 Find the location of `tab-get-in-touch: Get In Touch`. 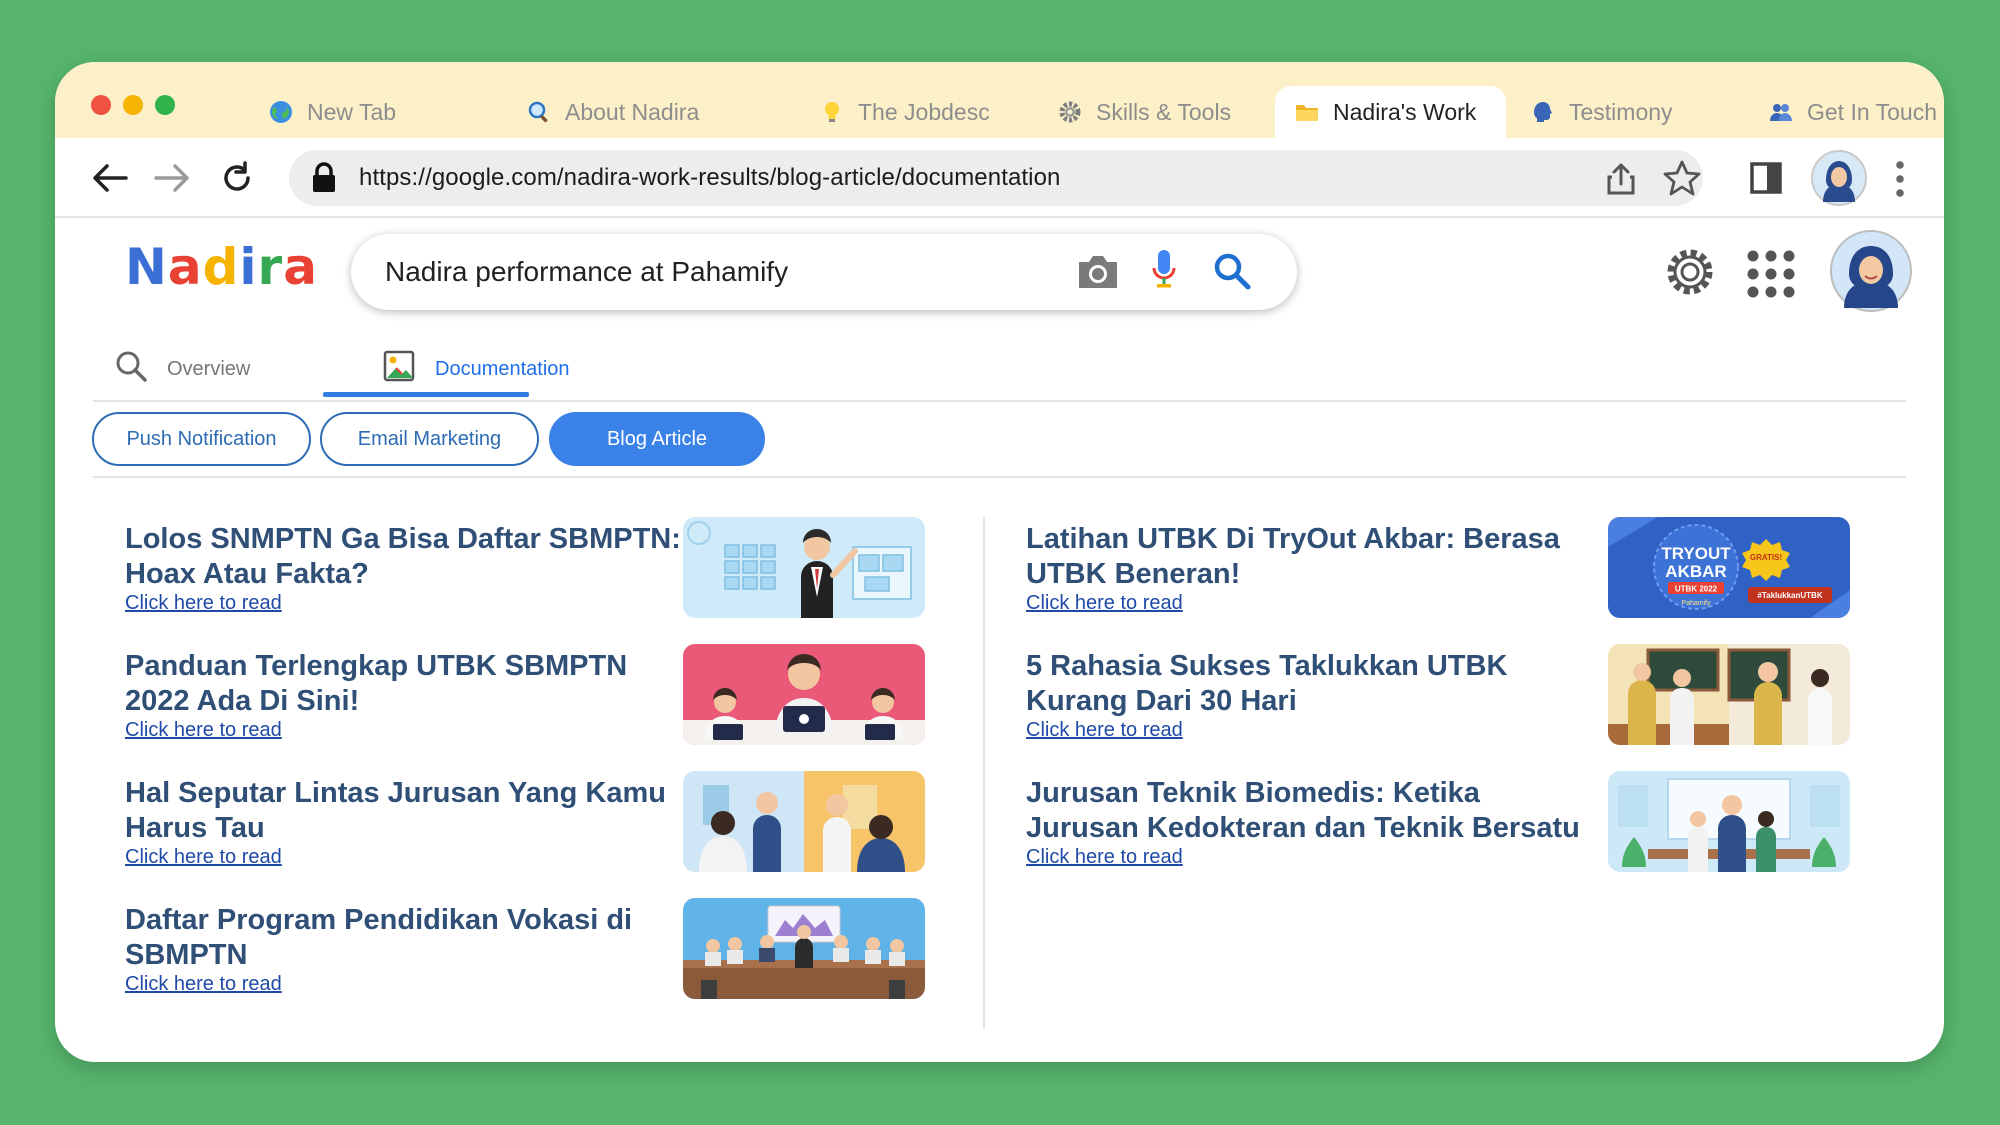

tab-get-in-touch: Get In Touch is located at coordinates (1853, 112).